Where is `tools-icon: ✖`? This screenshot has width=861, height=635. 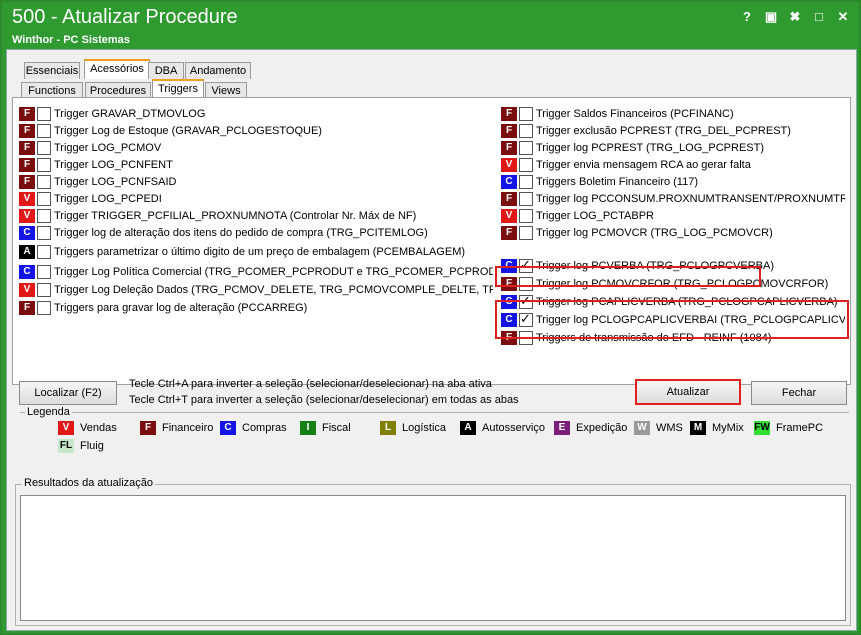
tools-icon: ✖ is located at coordinates (795, 17).